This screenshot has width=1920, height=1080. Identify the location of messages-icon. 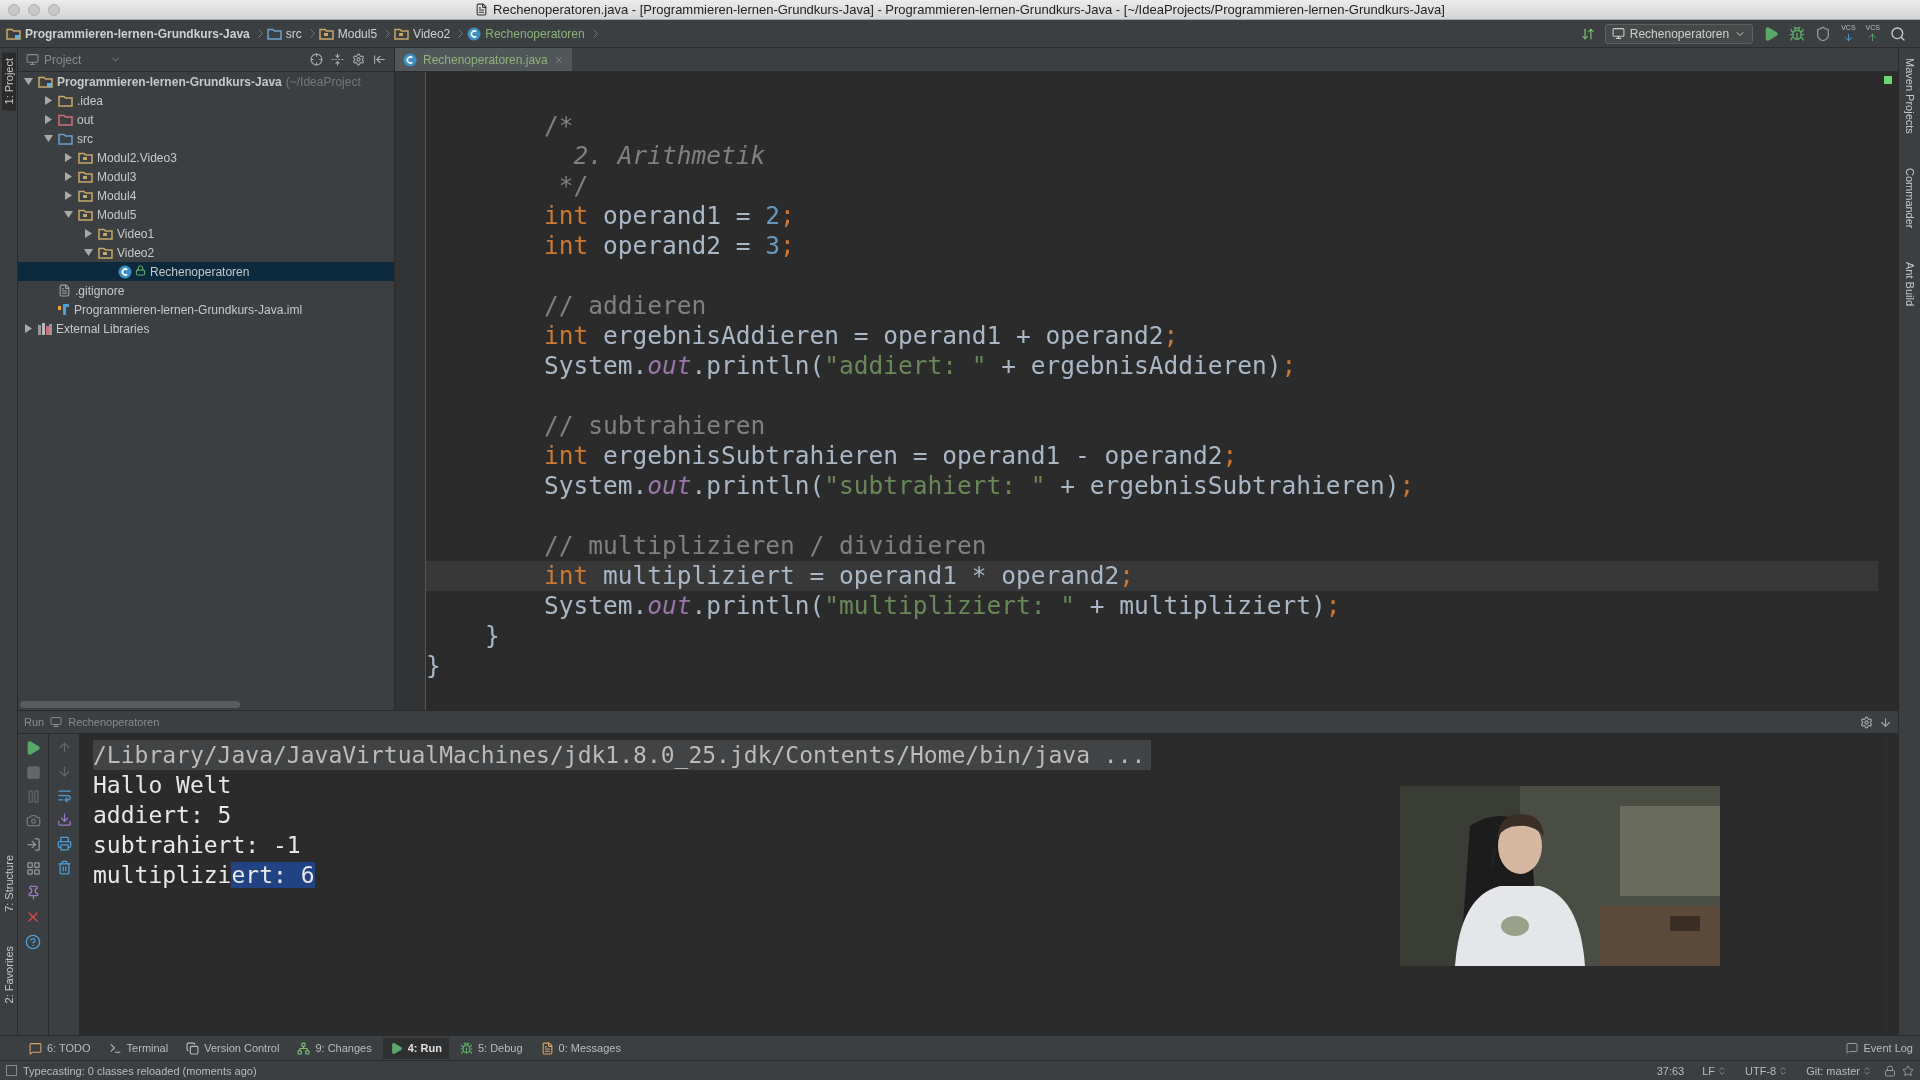
(547, 1048).